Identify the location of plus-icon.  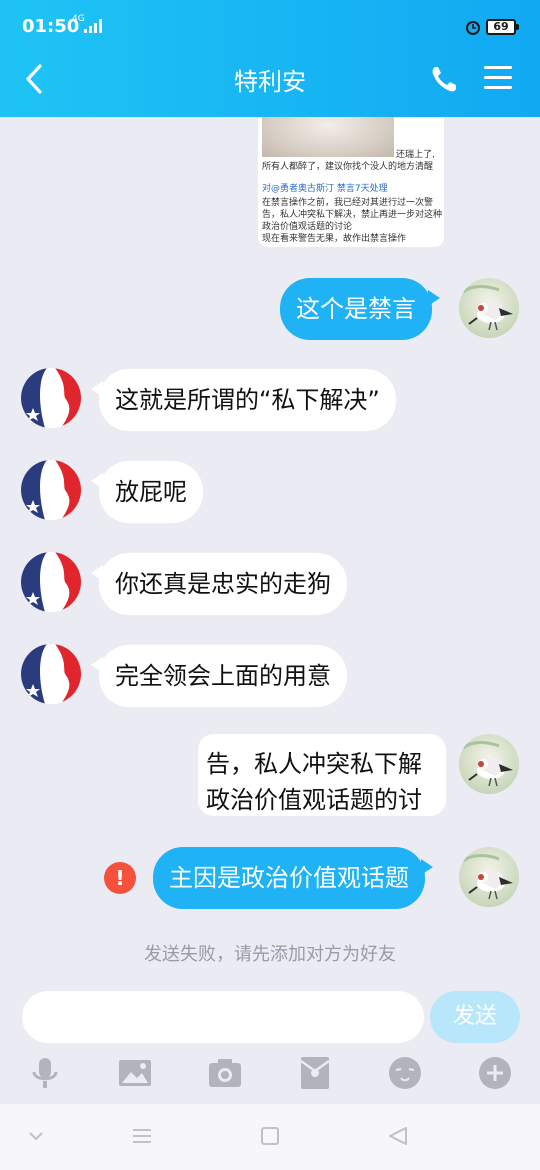
(495, 1073).